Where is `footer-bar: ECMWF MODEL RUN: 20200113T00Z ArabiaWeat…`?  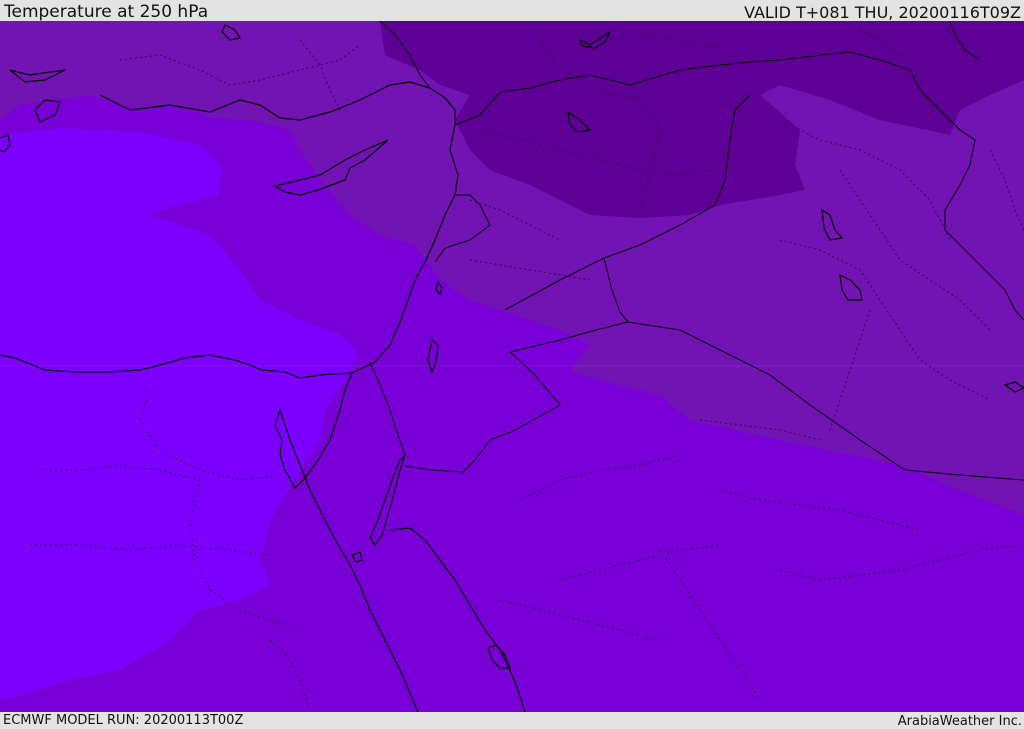
footer-bar: ECMWF MODEL RUN: 20200113T00Z ArabiaWeat… is located at coordinates (512, 720).